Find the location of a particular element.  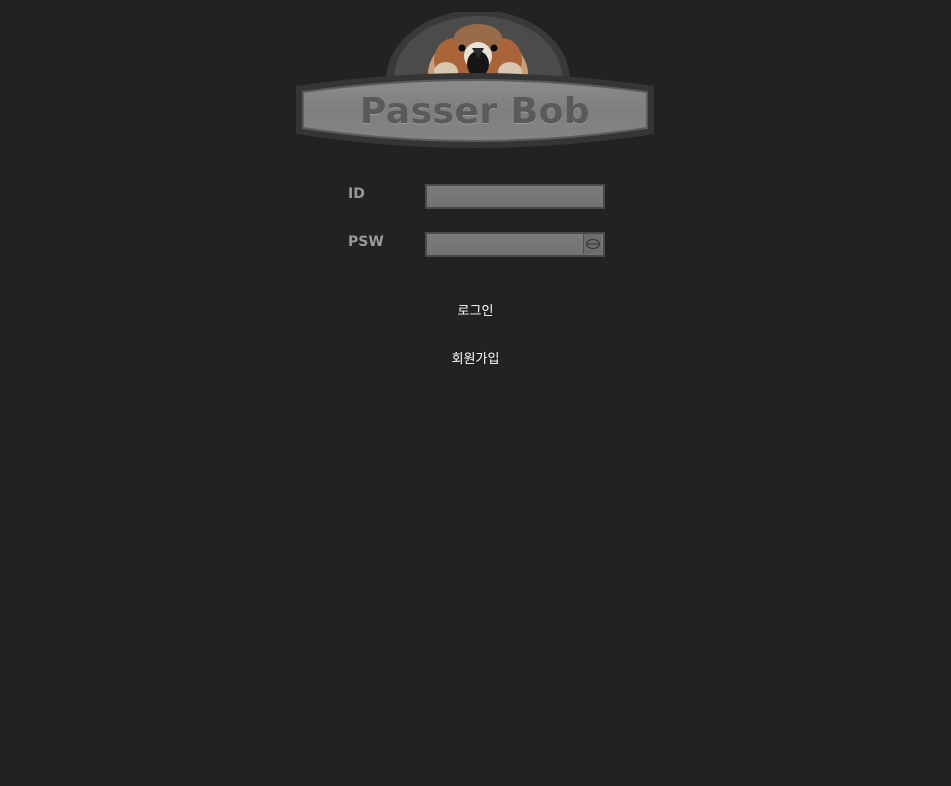

password-input is located at coordinates (515, 244).